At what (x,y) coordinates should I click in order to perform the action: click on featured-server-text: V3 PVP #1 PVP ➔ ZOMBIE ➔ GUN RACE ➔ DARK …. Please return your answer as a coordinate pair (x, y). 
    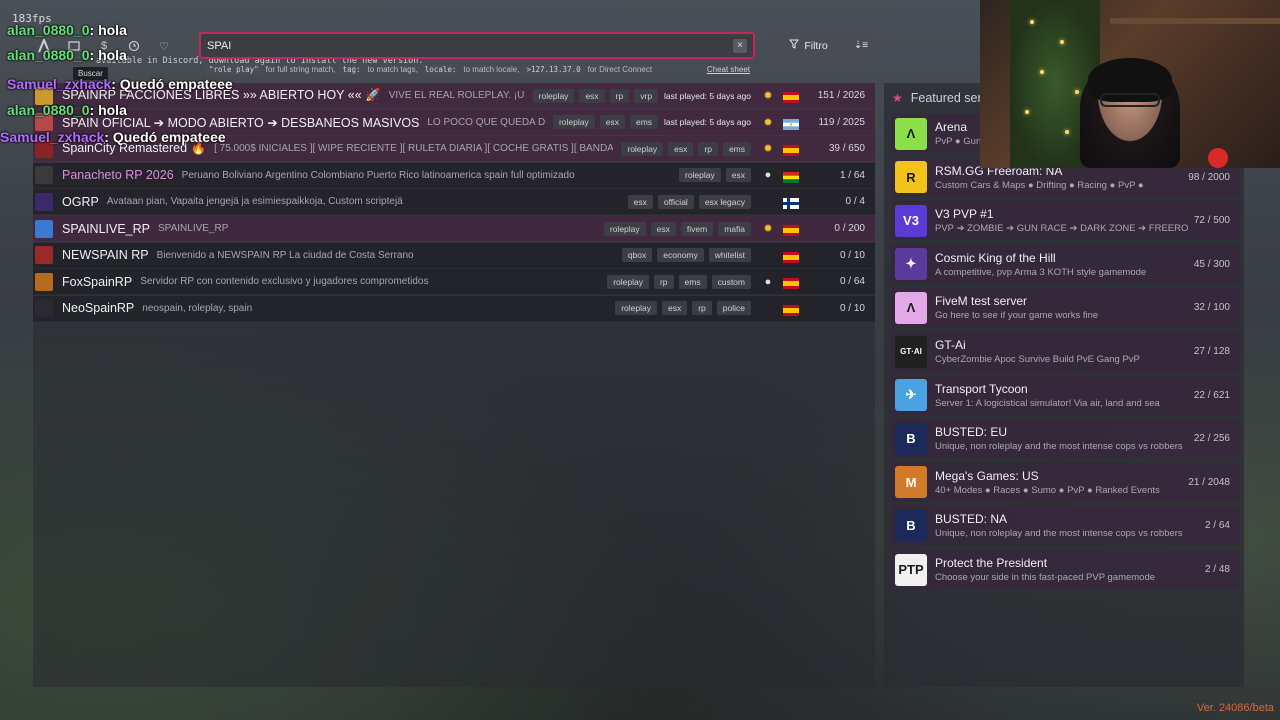
    Looking at the image, I should click on (1061, 220).